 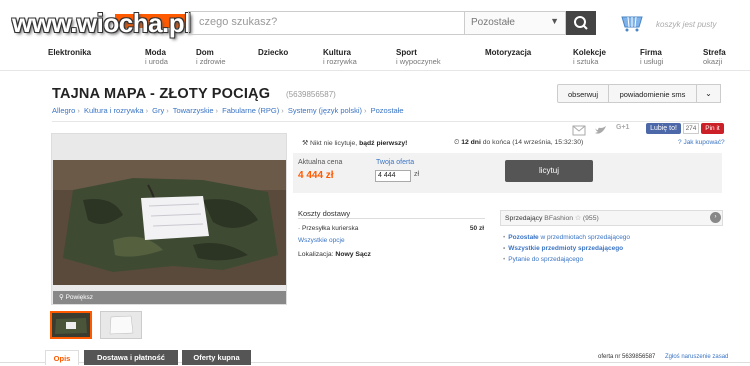 What do you see at coordinates (508, 52) in the screenshot?
I see `nav-item-motoryzacja: Motoryzacja` at bounding box center [508, 52].